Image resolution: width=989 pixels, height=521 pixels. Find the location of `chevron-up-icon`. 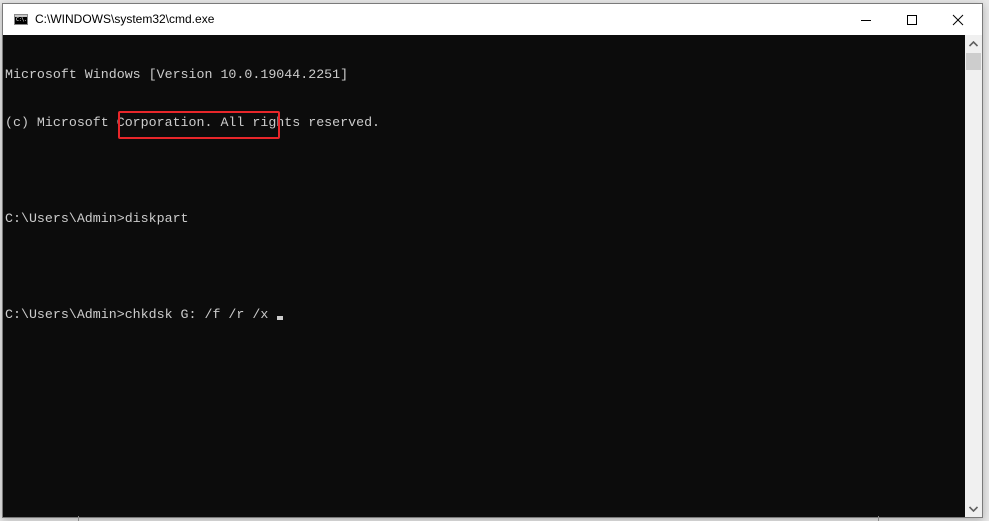

chevron-up-icon is located at coordinates (973, 43).